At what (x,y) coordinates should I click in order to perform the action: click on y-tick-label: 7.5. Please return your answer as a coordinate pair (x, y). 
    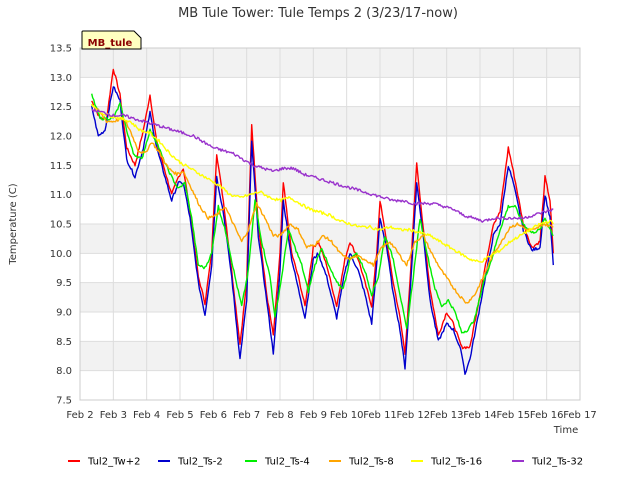
    Looking at the image, I should click on (64, 401).